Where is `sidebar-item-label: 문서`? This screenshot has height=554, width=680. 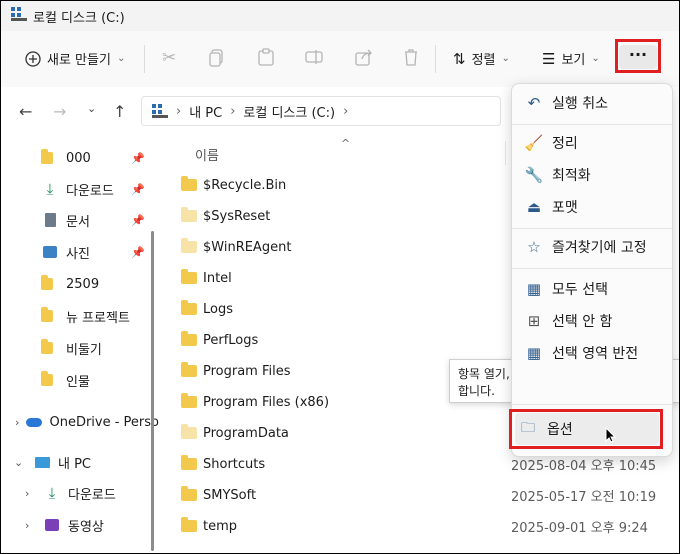 sidebar-item-label: 문서 is located at coordinates (78, 222).